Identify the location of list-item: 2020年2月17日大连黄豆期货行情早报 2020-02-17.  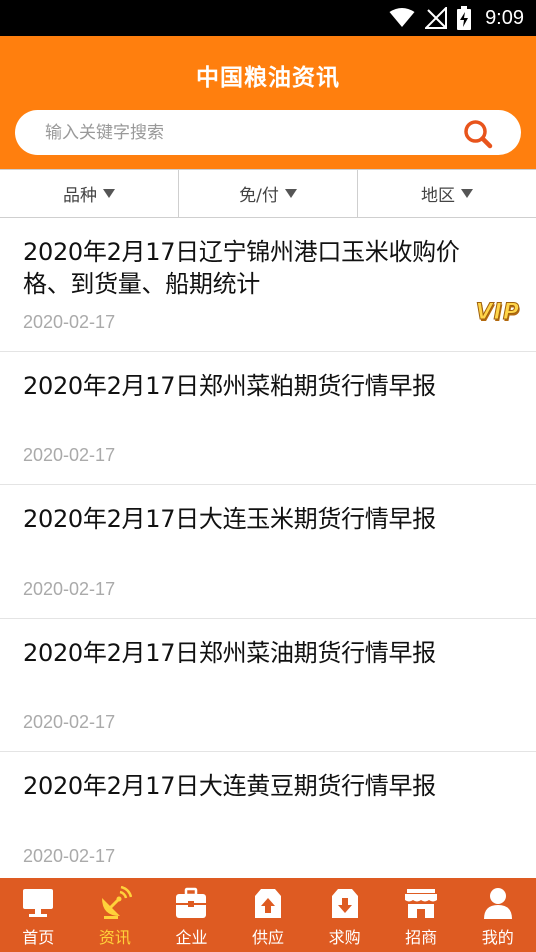
(268, 815).